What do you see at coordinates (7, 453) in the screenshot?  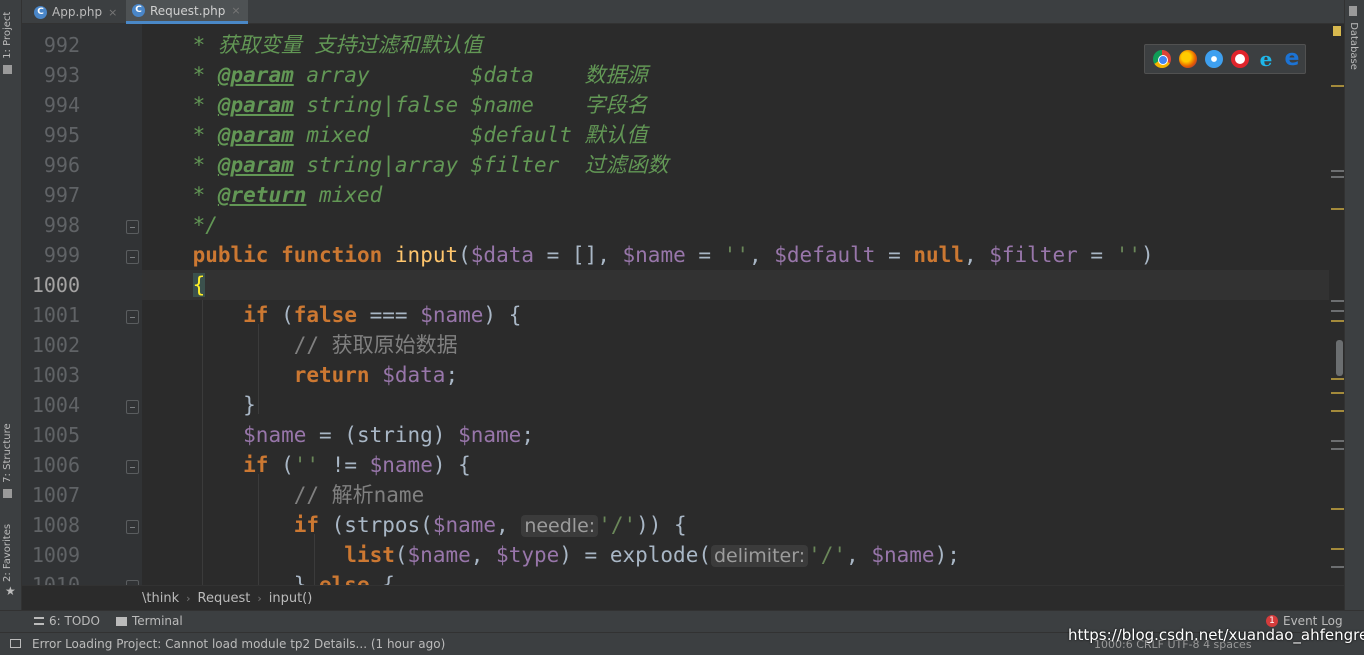 I see `tool-tab-structure-label: 7: Structure` at bounding box center [7, 453].